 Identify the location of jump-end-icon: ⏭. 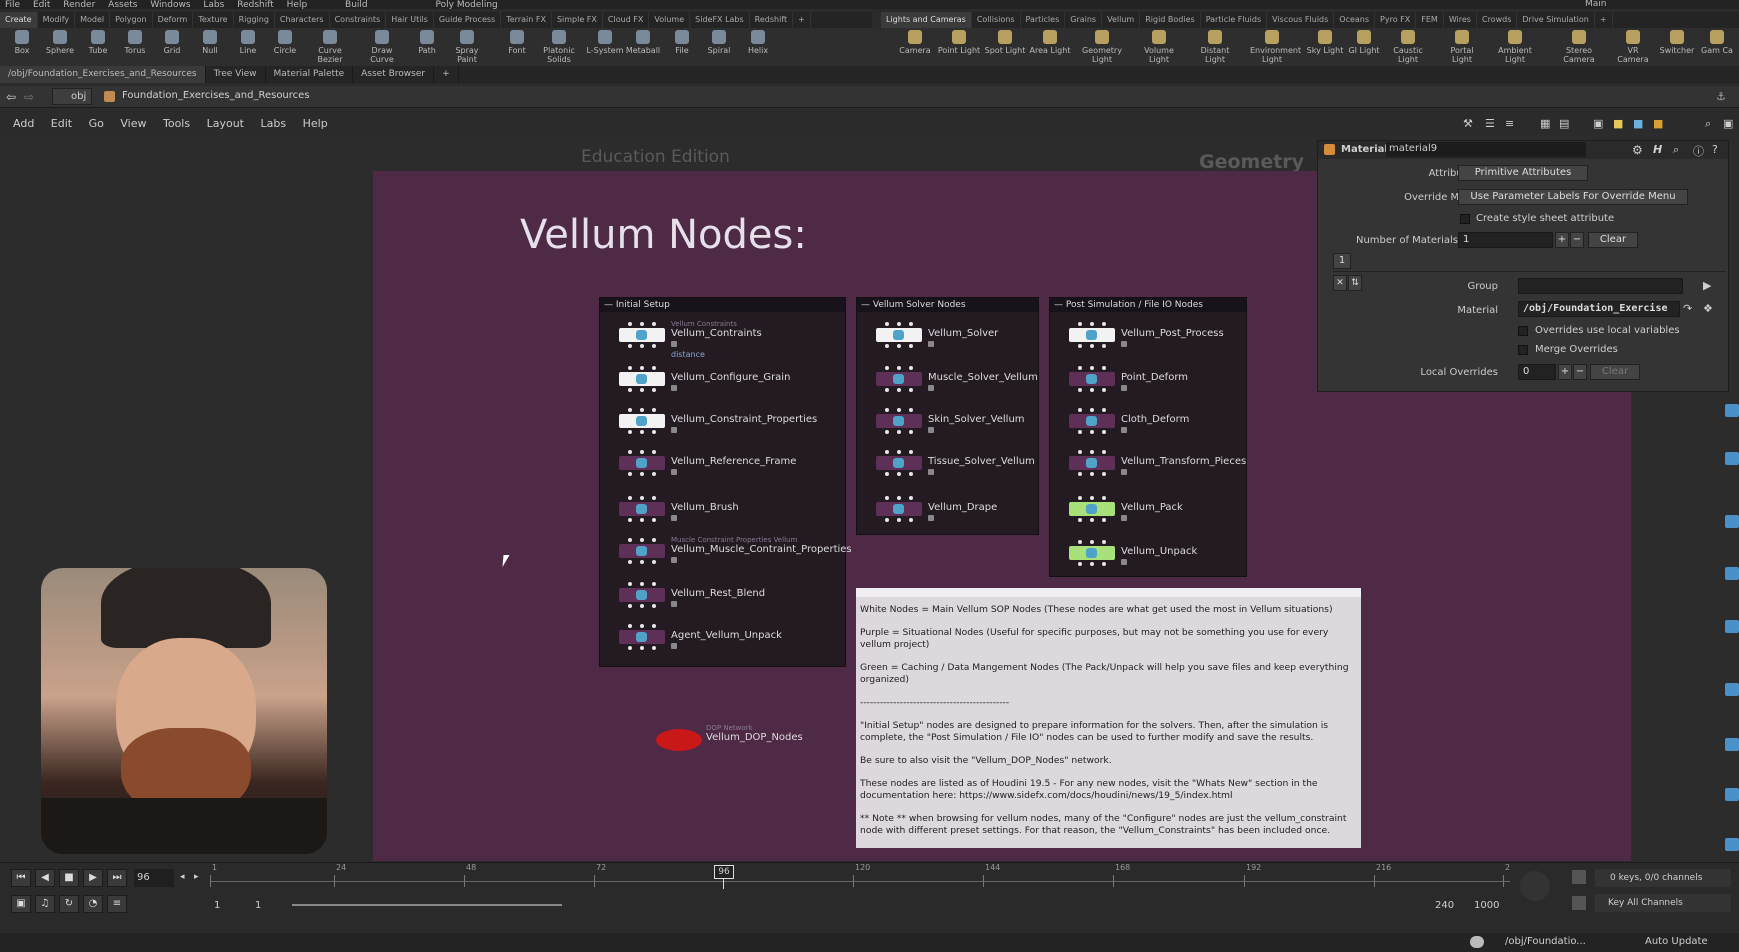
(117, 878).